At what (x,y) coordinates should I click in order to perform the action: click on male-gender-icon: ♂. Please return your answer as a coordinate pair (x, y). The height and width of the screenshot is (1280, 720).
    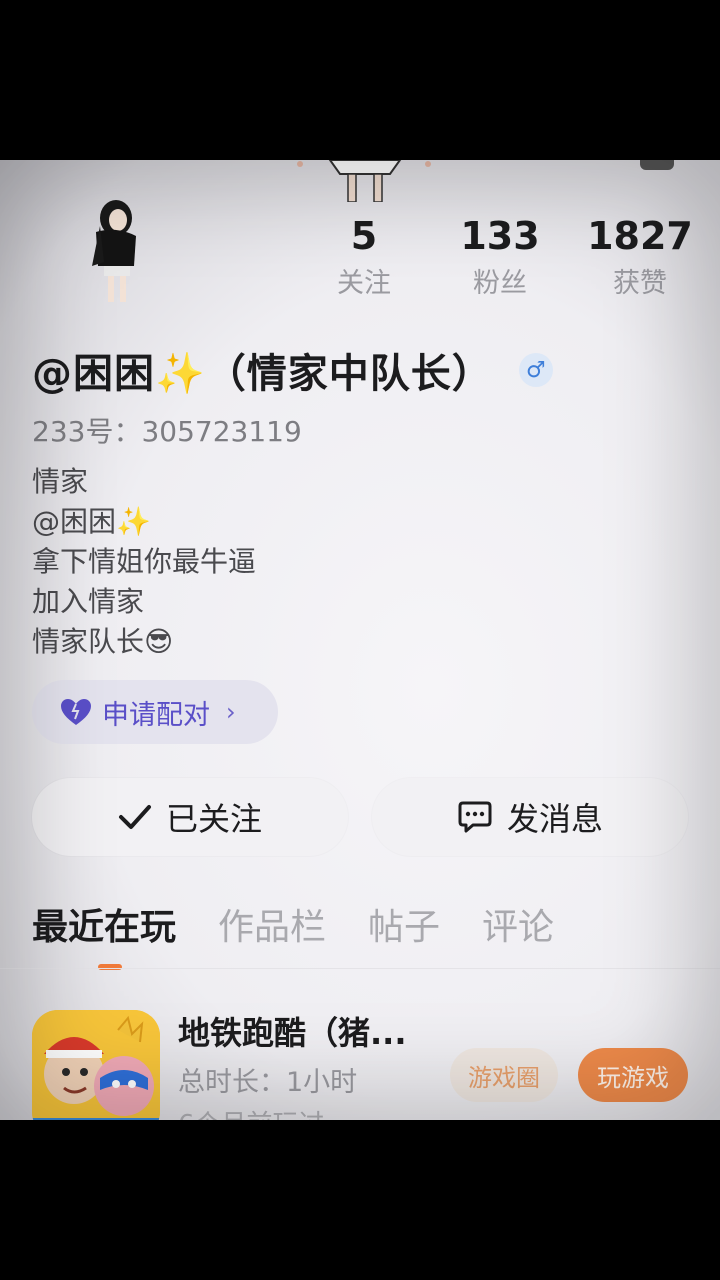
    Looking at the image, I should click on (535, 370).